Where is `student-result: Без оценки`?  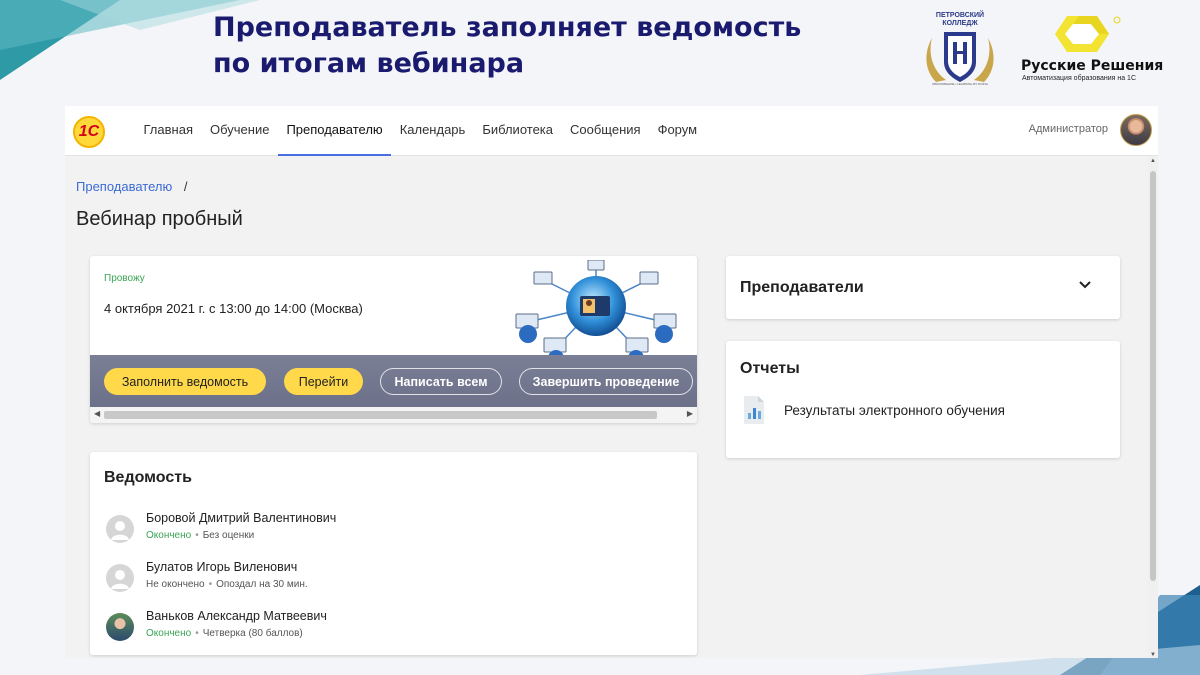
student-result: Без оценки is located at coordinates (228, 535).